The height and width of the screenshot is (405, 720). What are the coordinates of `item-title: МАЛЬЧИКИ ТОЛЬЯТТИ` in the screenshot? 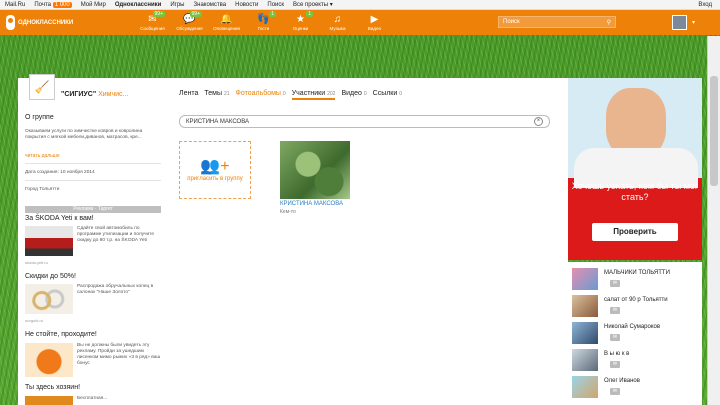 It's located at (637, 273).